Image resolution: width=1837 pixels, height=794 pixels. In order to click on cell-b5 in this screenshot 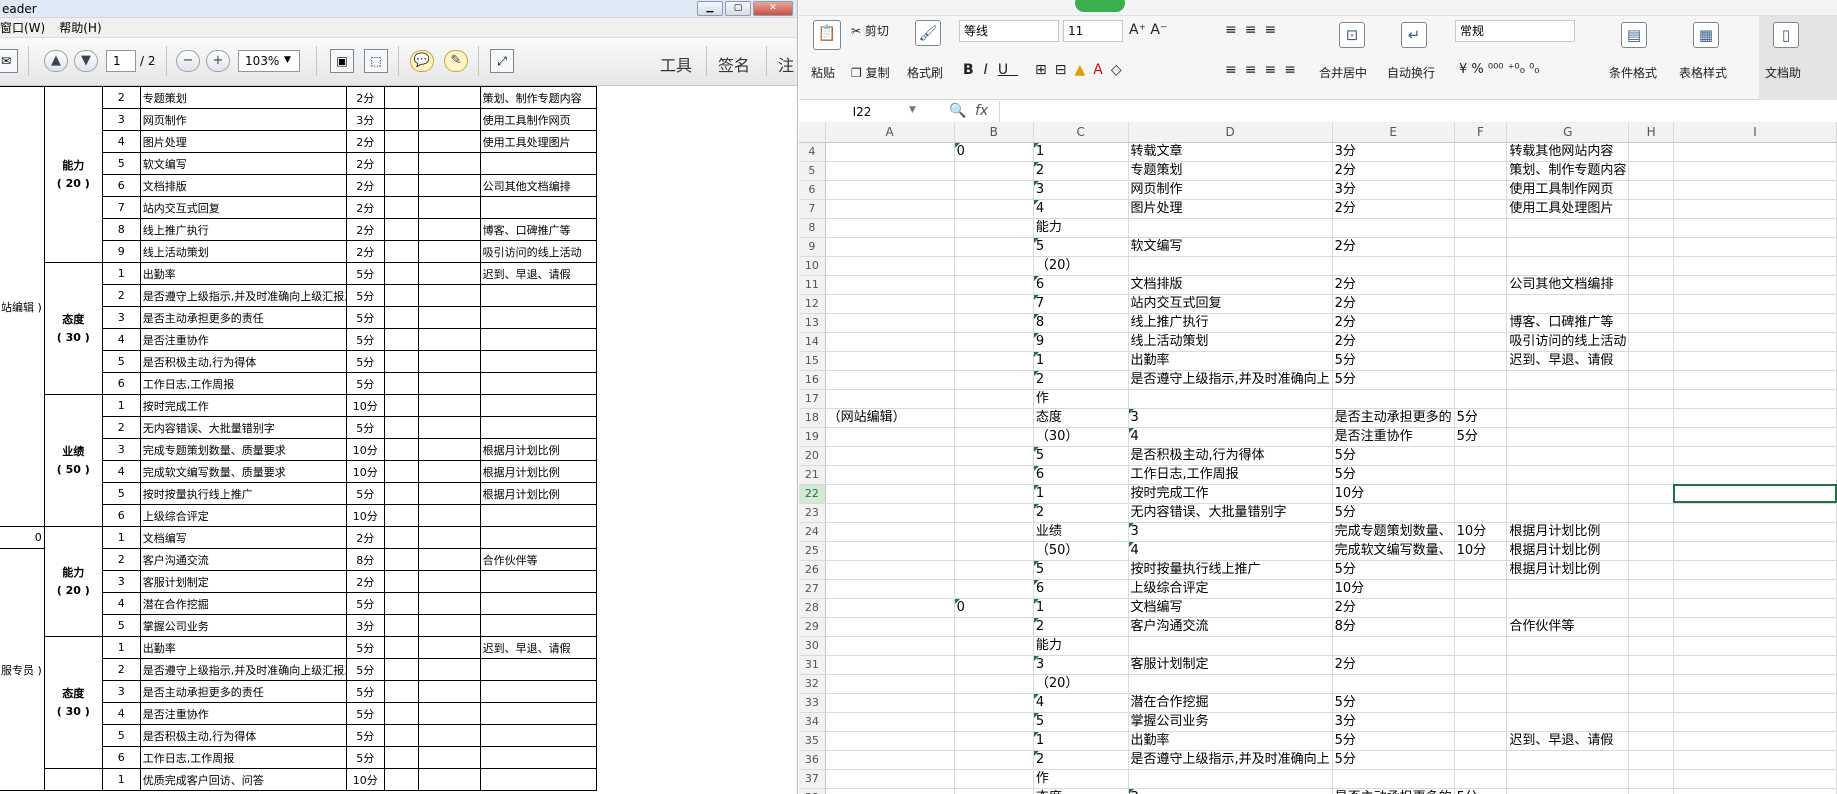, I will do `click(994, 171)`.